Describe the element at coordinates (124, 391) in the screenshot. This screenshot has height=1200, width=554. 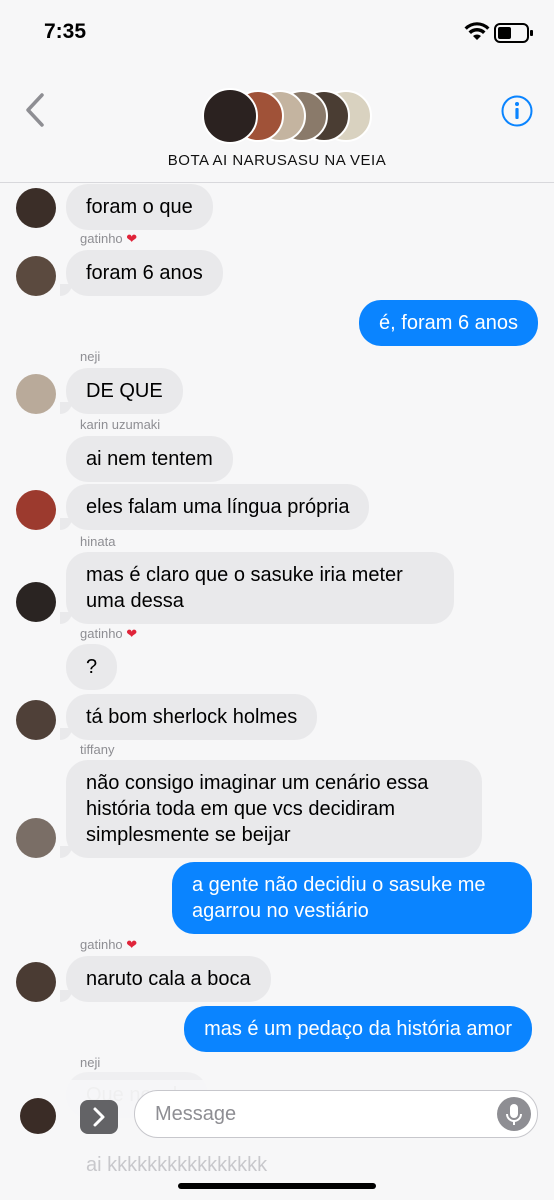
I see `message-bubble-incoming: DE QUE` at that location.